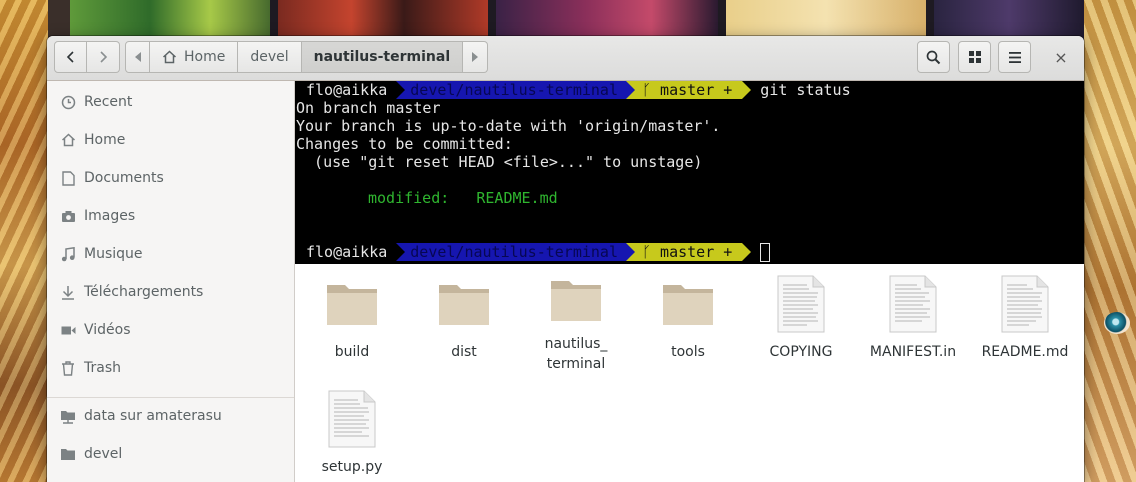 The width and height of the screenshot is (1136, 482). What do you see at coordinates (68, 292) in the screenshot?
I see `download-icon` at bounding box center [68, 292].